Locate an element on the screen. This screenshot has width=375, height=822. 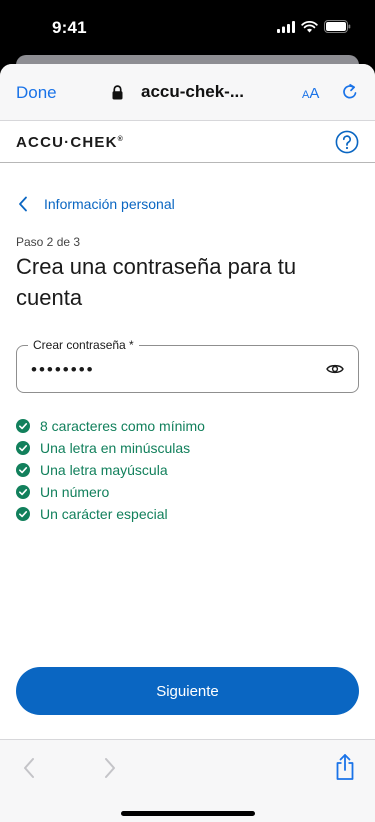
text-size-button: AA is located at coordinates (310, 93).